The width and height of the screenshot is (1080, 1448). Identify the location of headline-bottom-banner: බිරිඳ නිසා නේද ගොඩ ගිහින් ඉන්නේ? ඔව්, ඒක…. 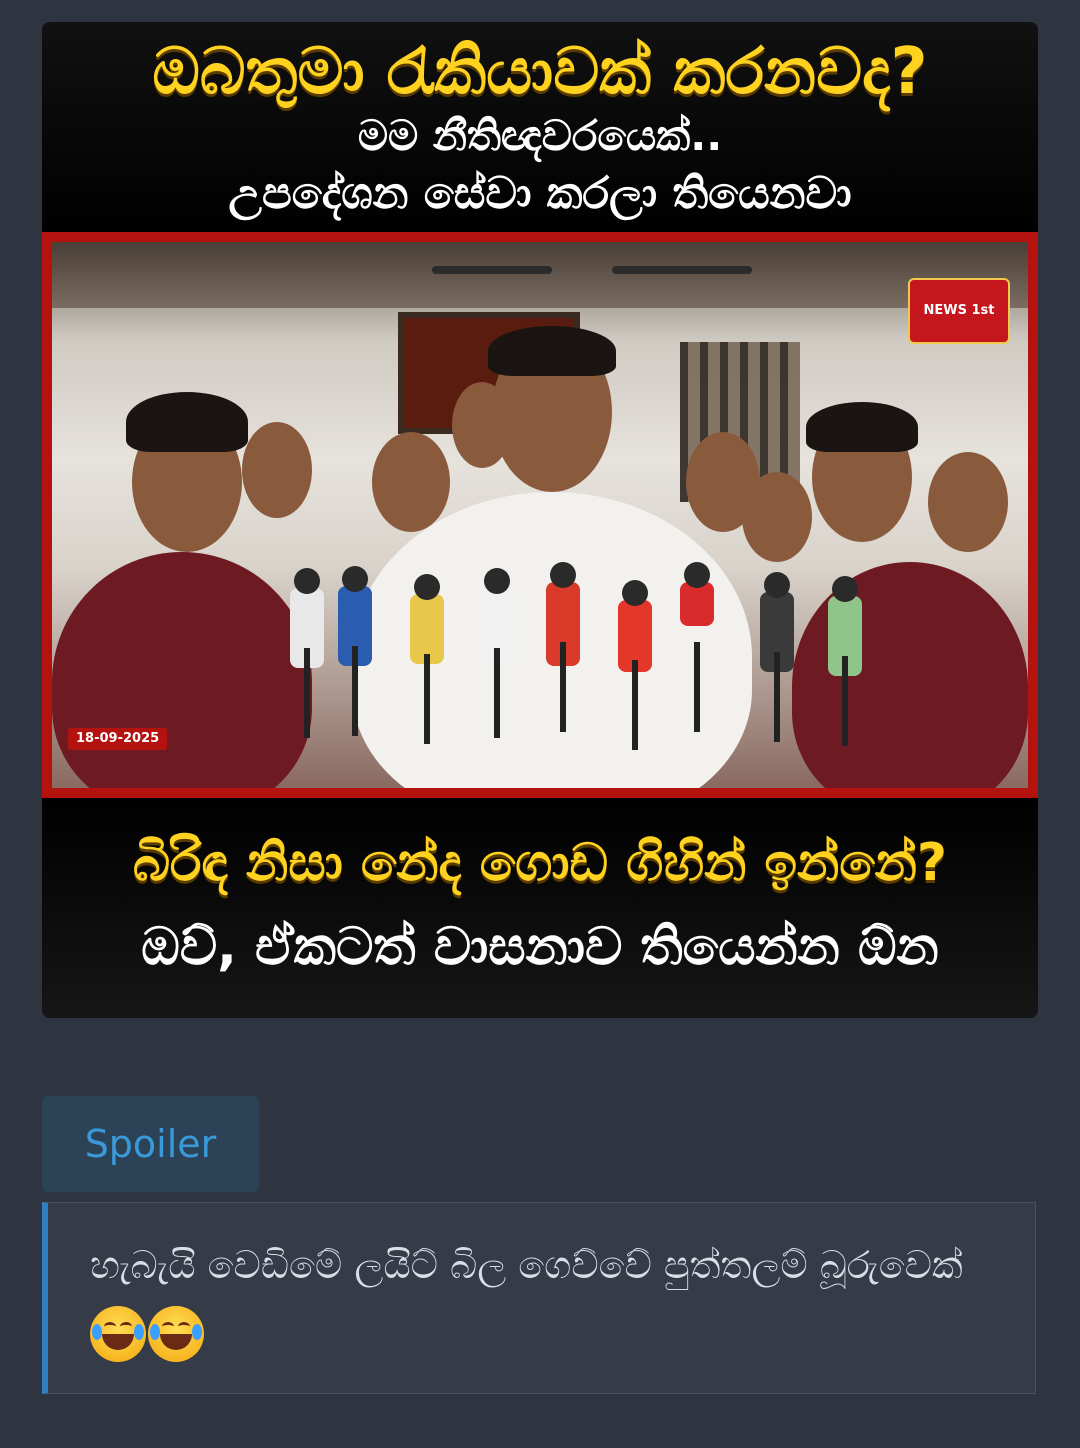
(540, 908).